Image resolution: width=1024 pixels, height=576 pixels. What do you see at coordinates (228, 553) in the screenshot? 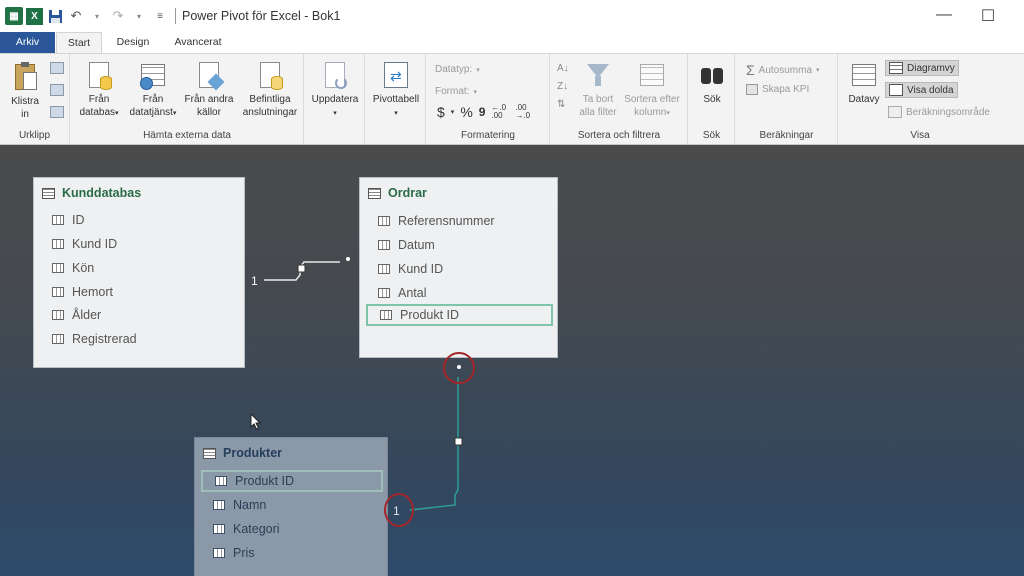
I see `field-row: Pris` at bounding box center [228, 553].